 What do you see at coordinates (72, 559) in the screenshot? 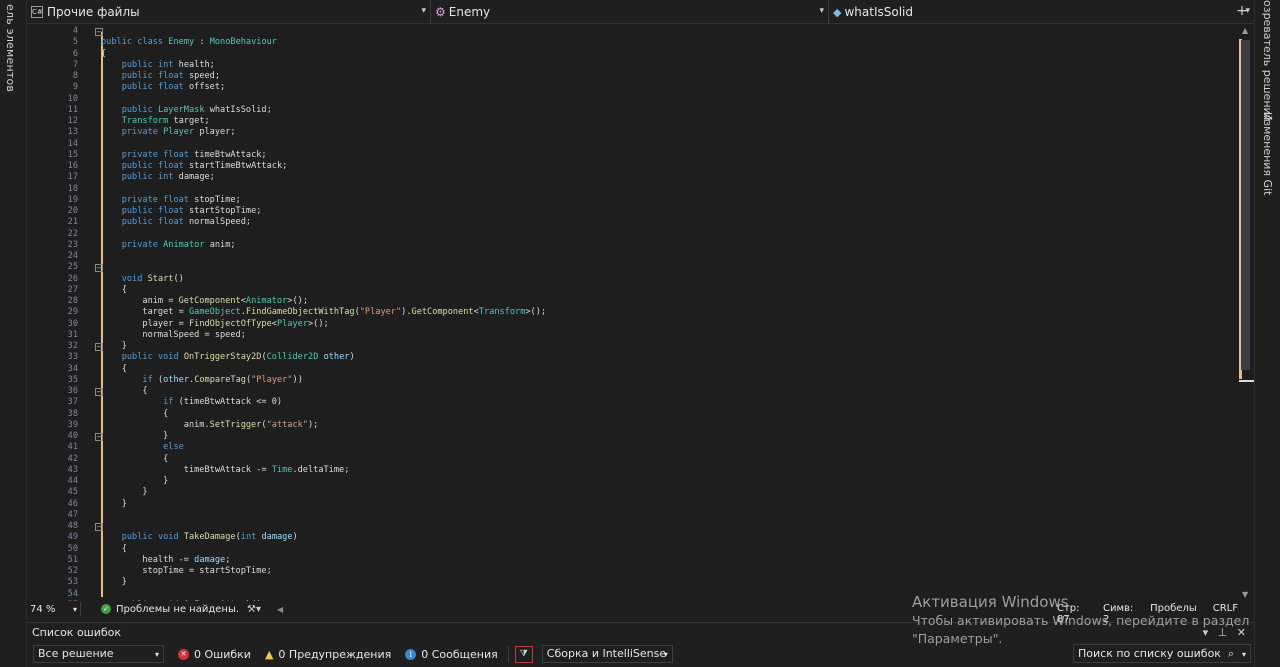
I see `line-number: 51` at bounding box center [72, 559].